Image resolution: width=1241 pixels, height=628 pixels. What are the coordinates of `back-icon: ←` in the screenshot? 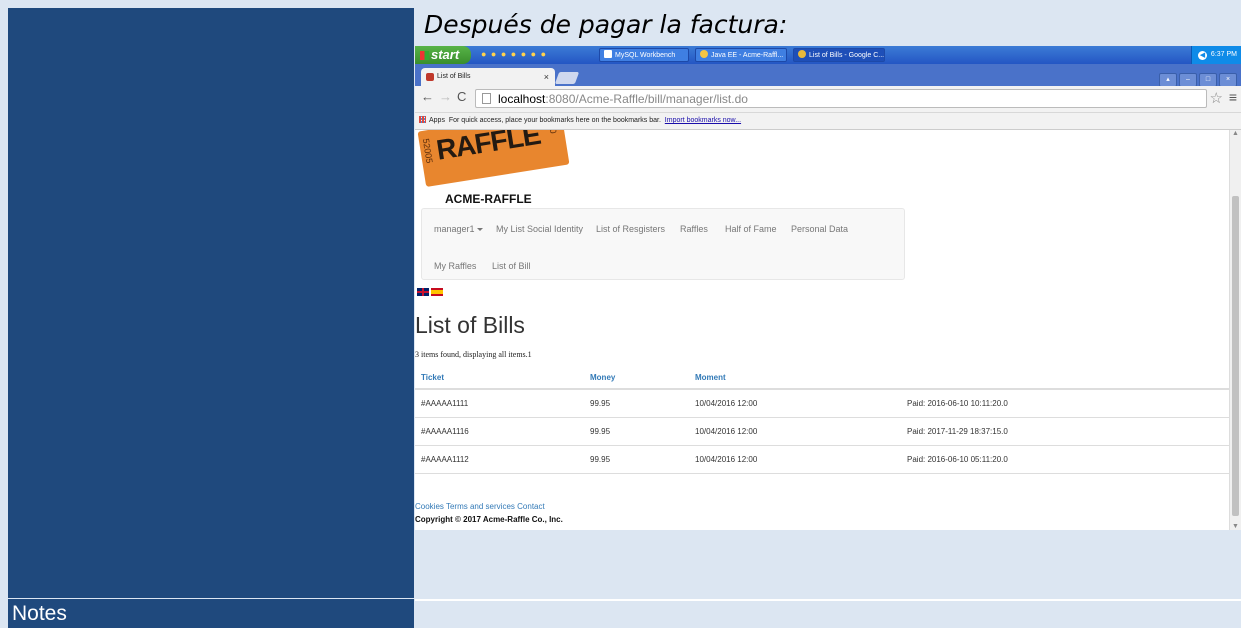 It's located at (427, 96).